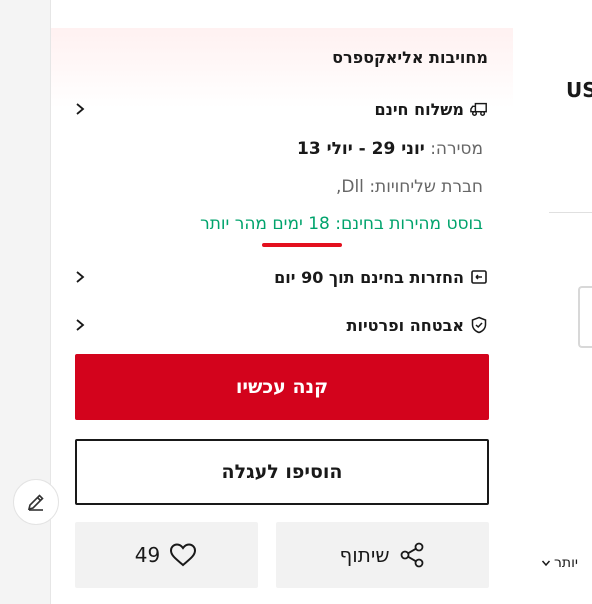 Image resolution: width=592 pixels, height=604 pixels. I want to click on delivery-label: מסירה:, so click(456, 149).